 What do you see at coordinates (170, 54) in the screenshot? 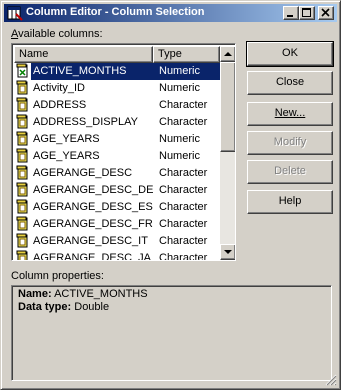
I see `type-header-label: Type` at bounding box center [170, 54].